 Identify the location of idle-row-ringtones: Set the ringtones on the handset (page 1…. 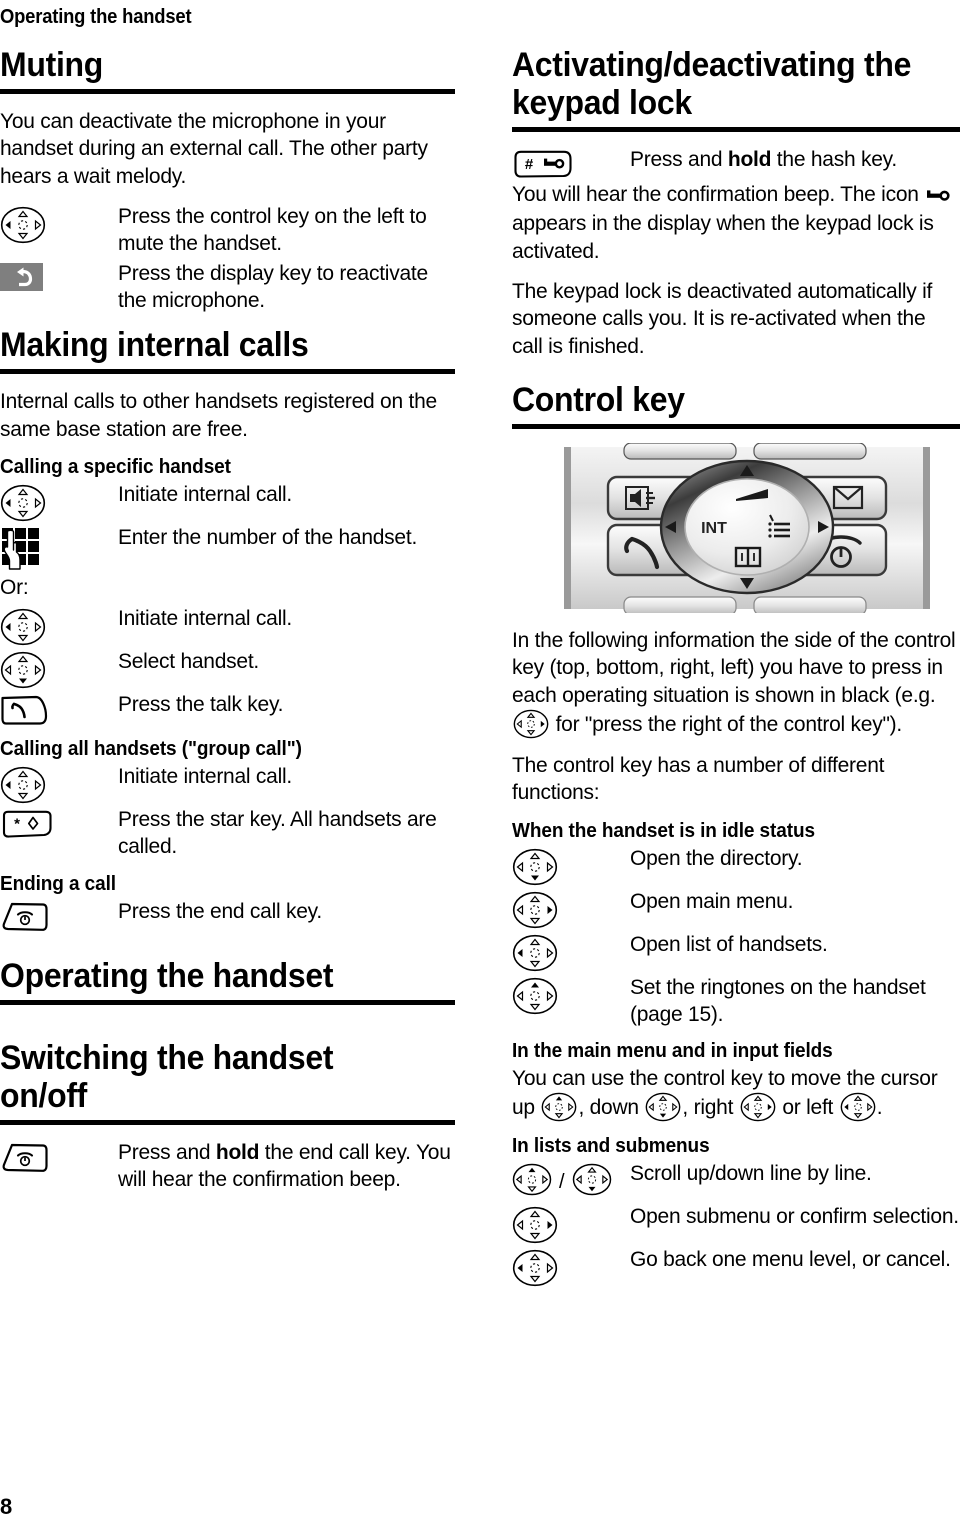
(736, 1001).